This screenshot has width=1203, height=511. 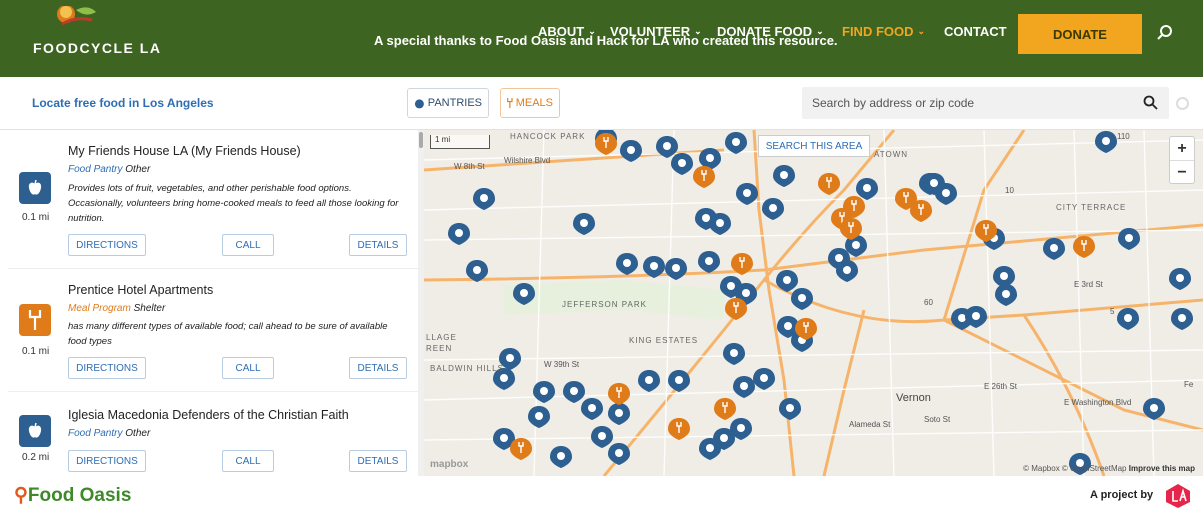 I want to click on route-shield: 10, so click(x=1009, y=190).